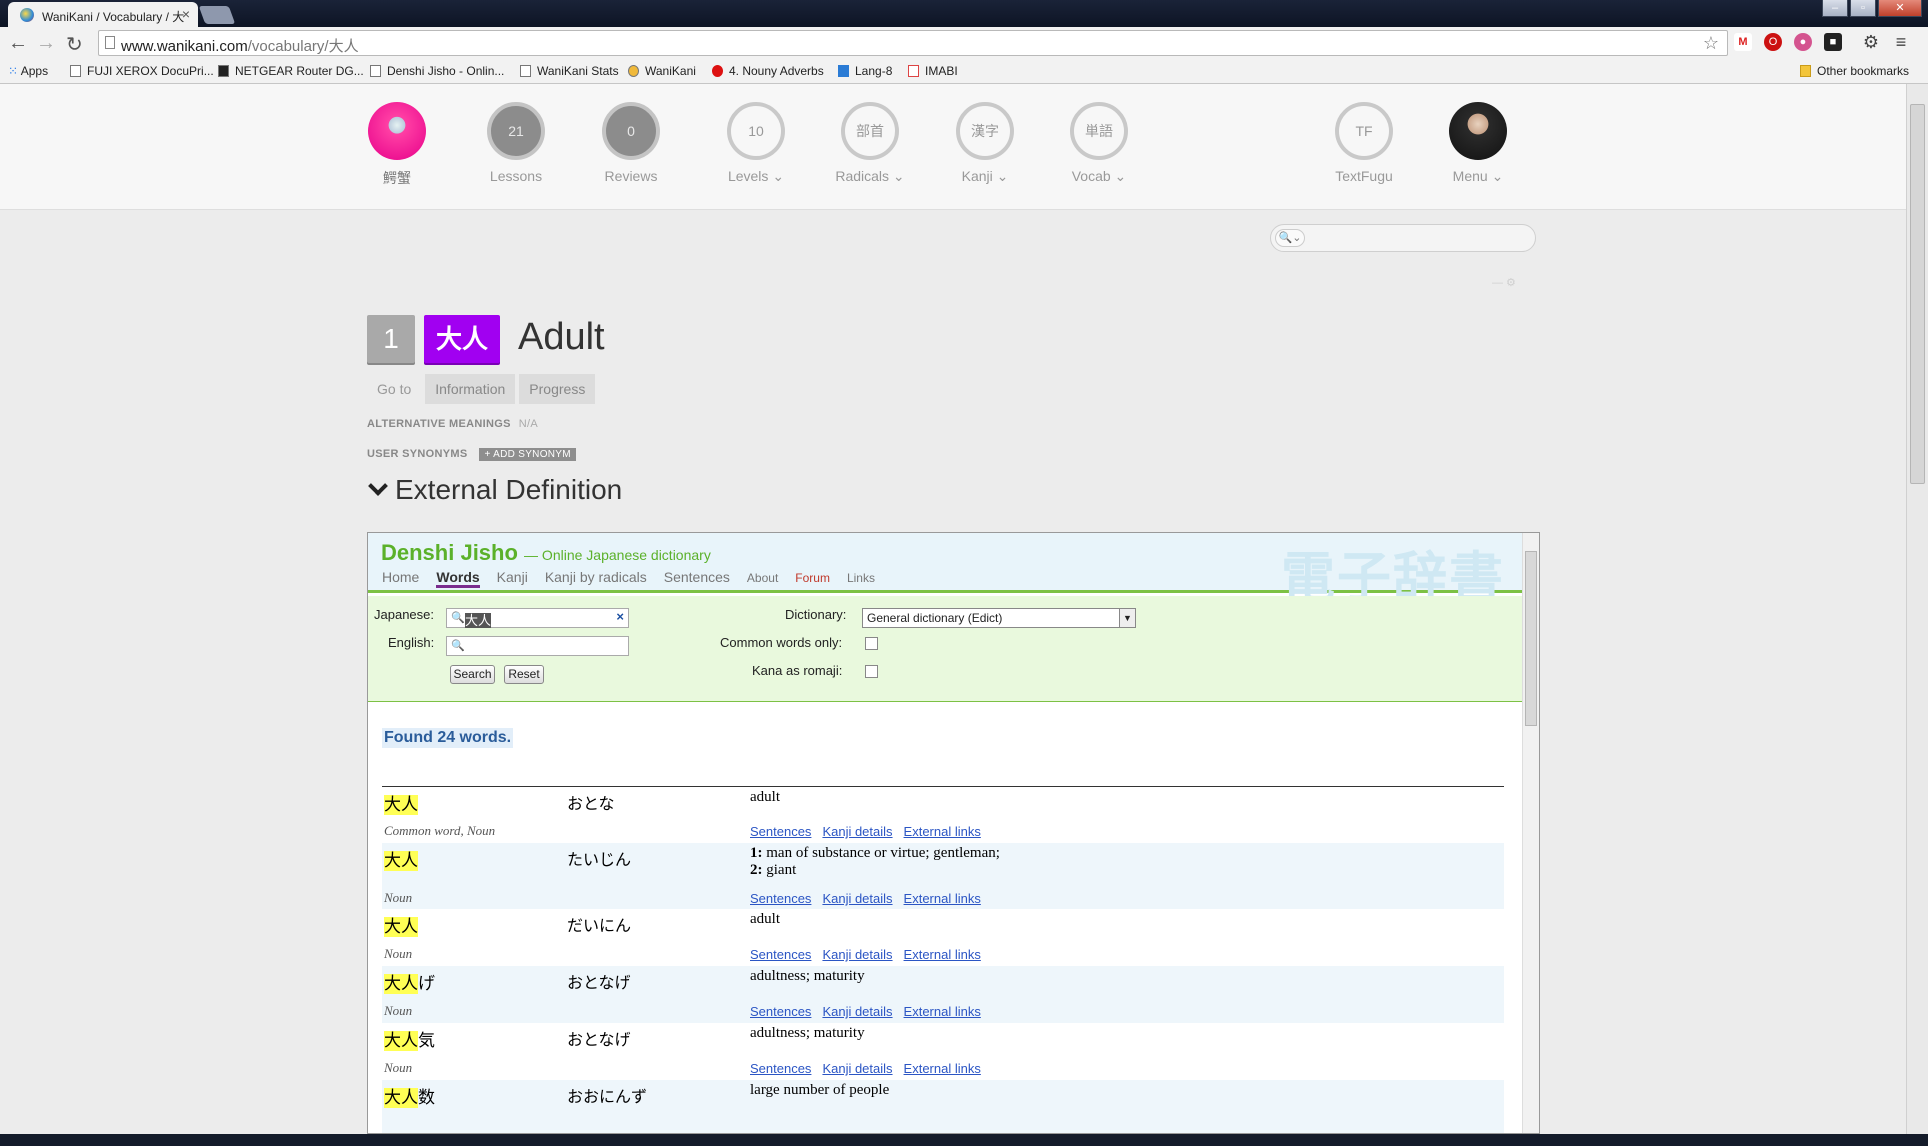 The width and height of the screenshot is (1928, 1146). Describe the element at coordinates (537, 618) in the screenshot. I see `japanese-input: 🔍 大人 ×` at that location.